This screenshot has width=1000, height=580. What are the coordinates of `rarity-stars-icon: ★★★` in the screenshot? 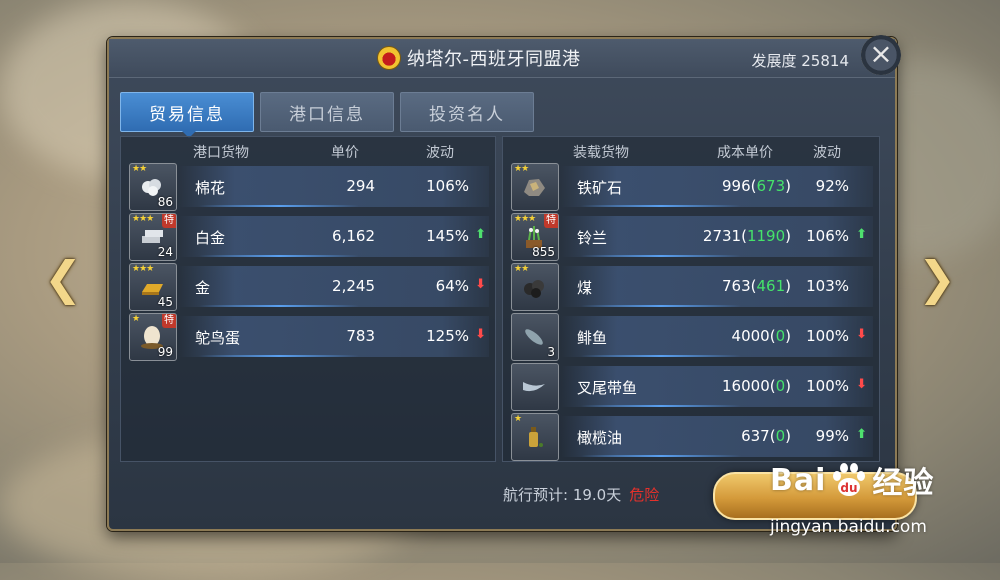 It's located at (525, 219).